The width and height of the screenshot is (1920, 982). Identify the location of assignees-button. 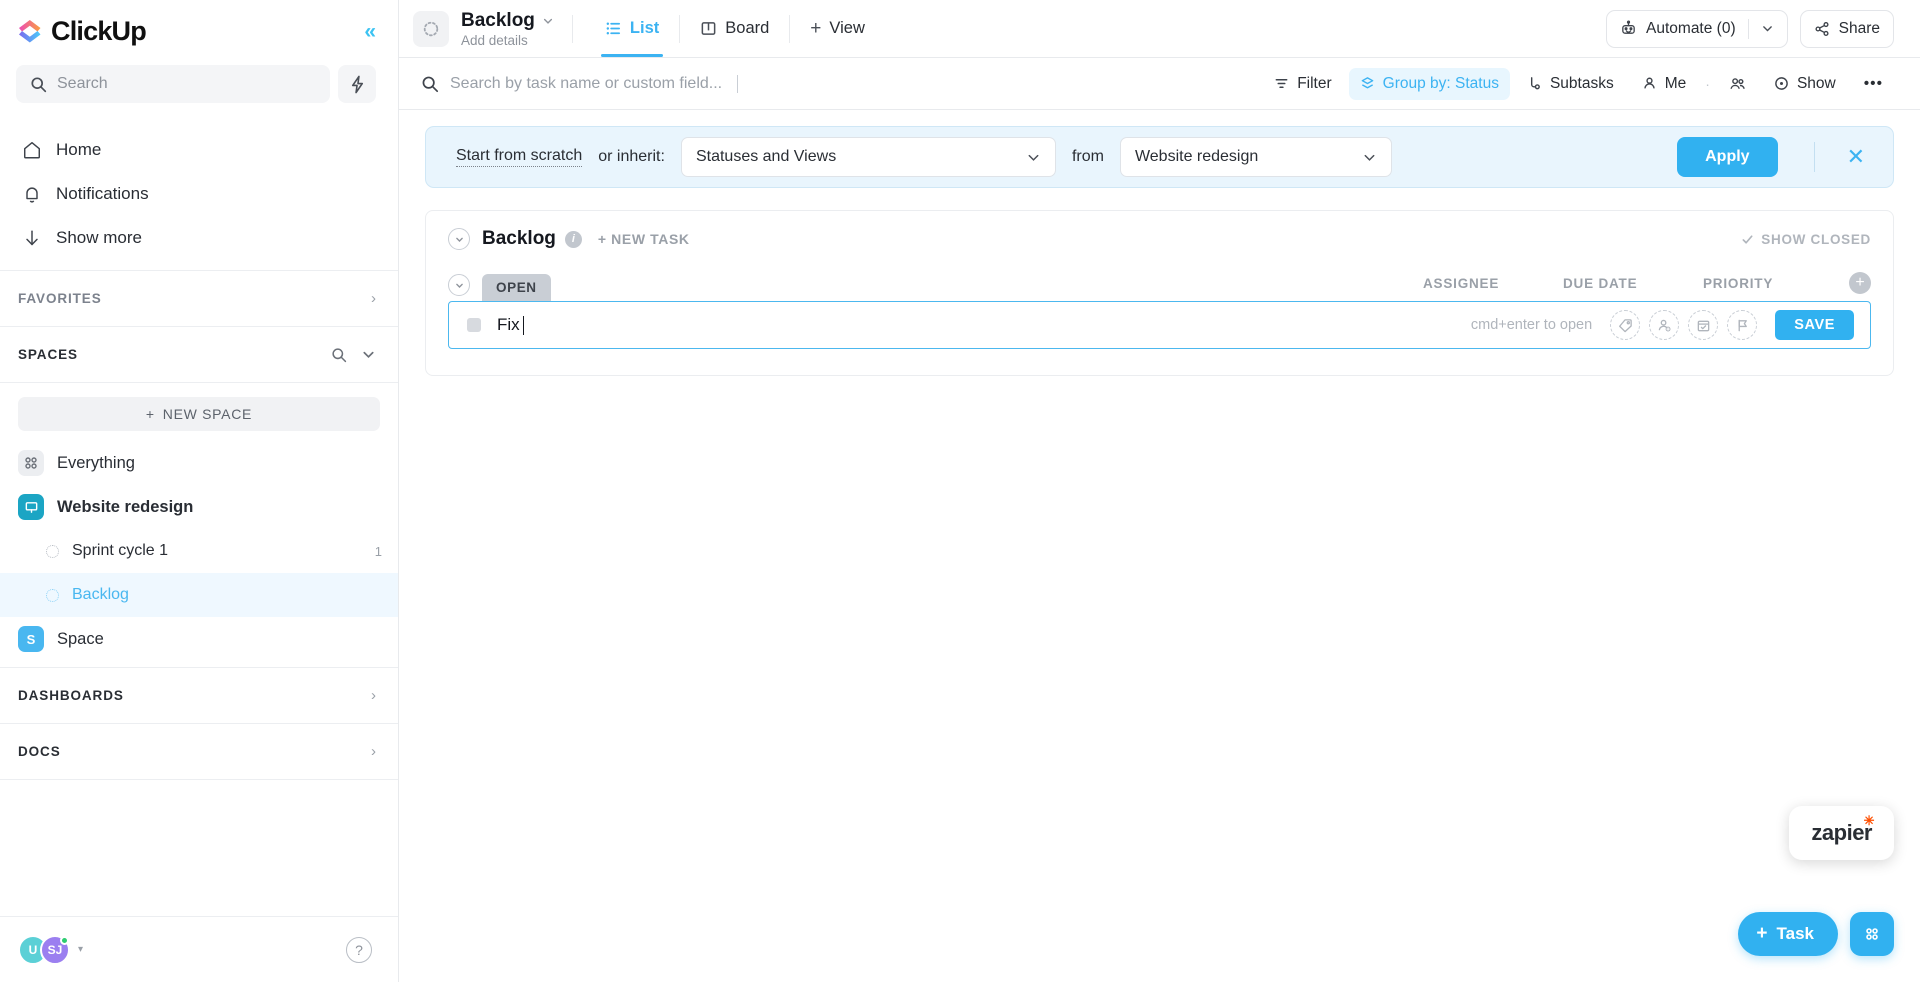
(1737, 84).